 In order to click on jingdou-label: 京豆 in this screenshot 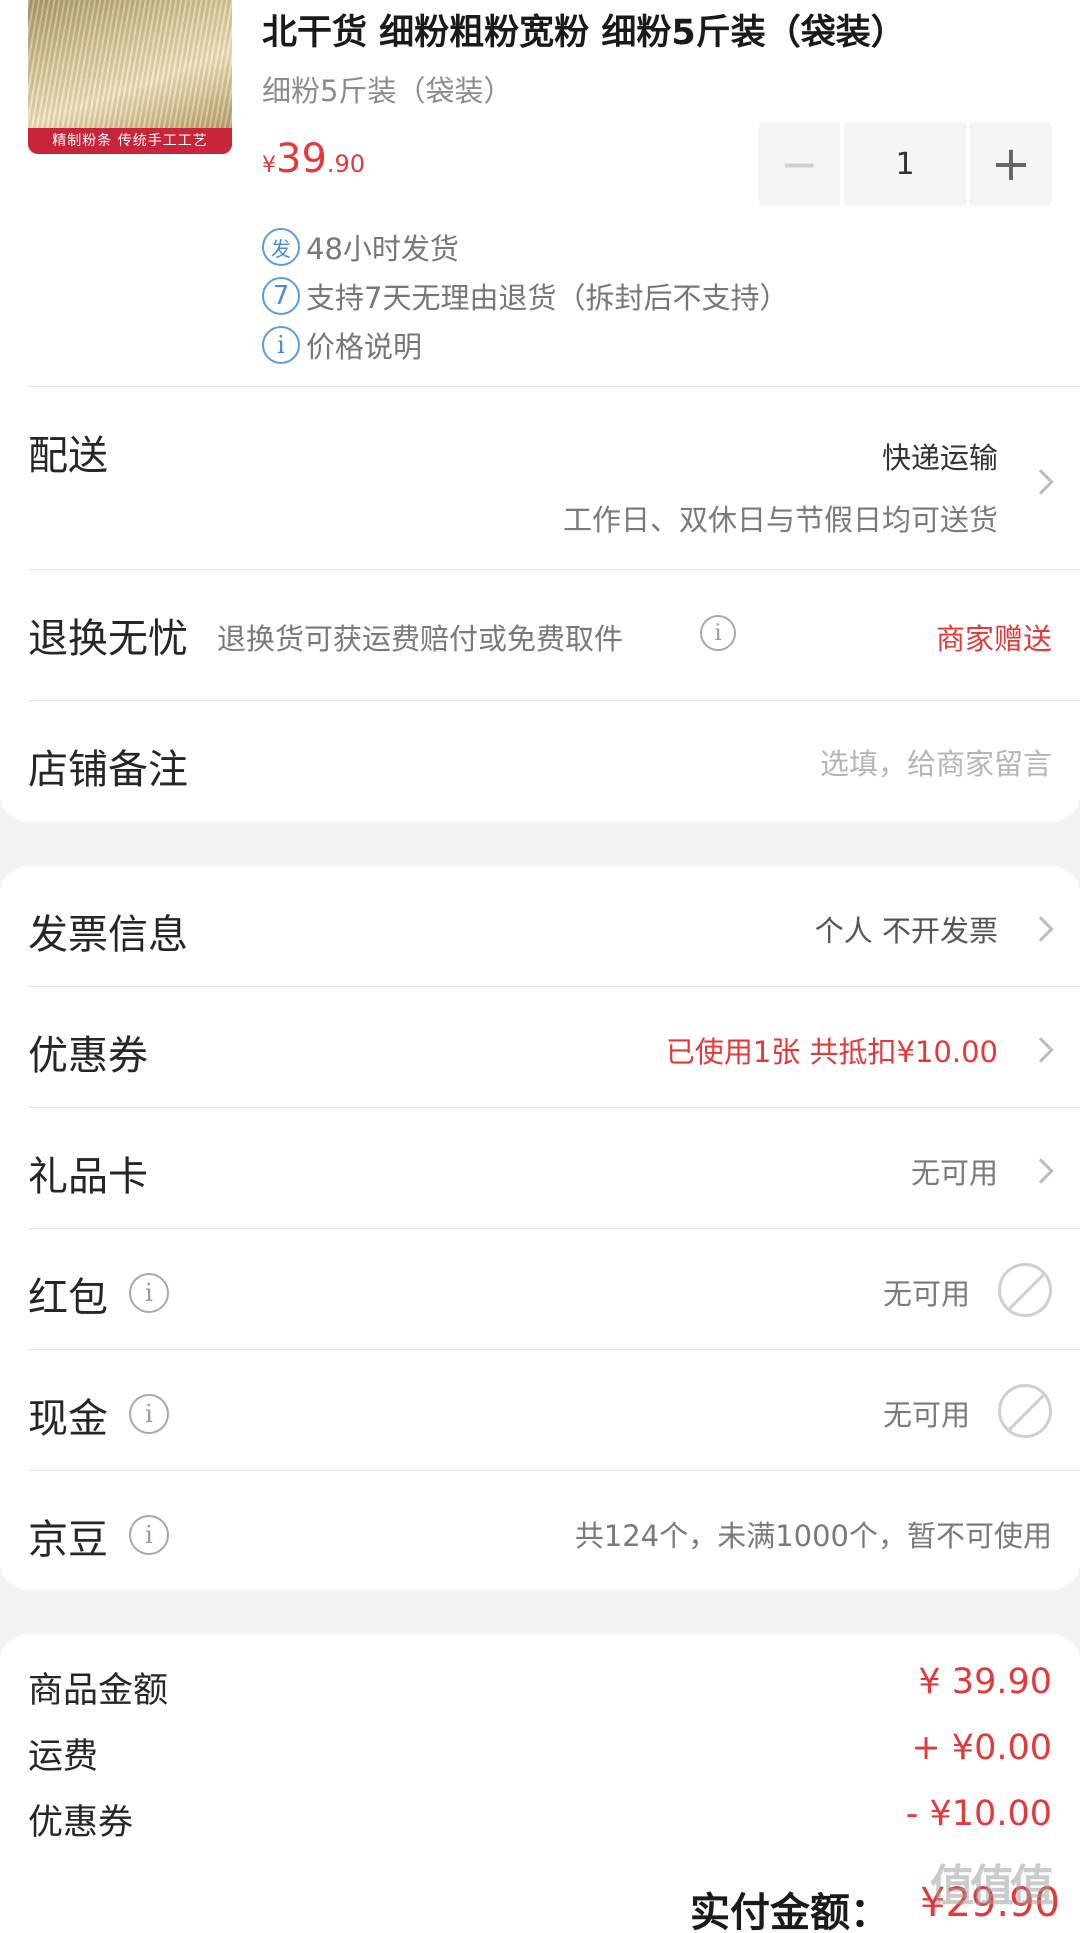, I will do `click(68, 1540)`.